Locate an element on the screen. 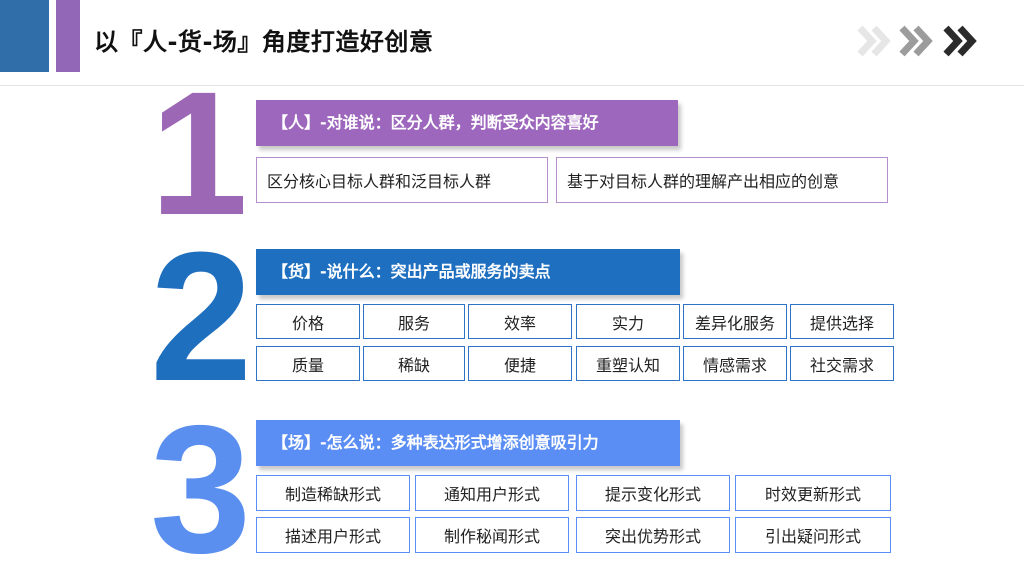  section-number-2: 2 is located at coordinates (201, 316).